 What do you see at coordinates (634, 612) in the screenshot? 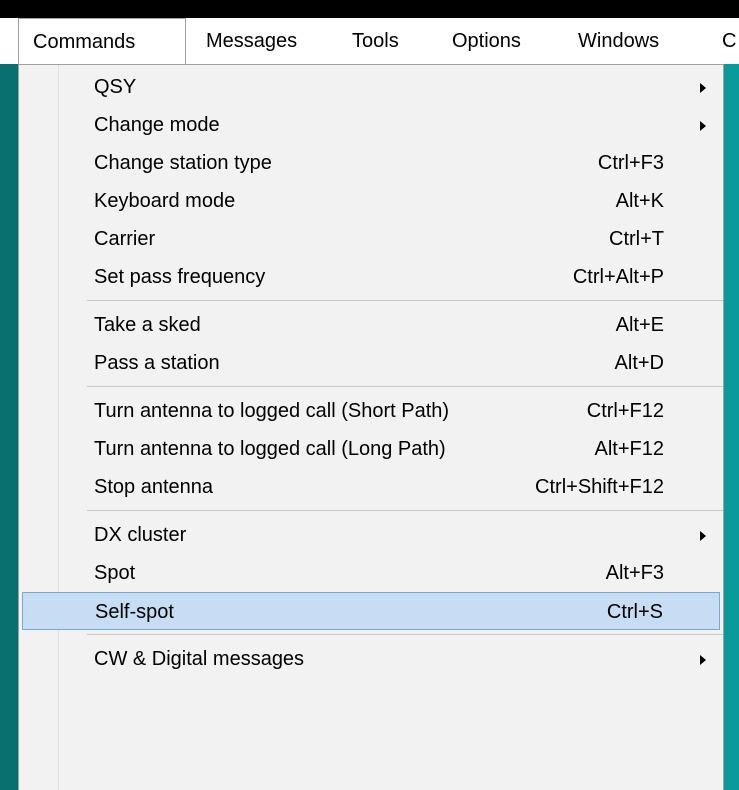
I see `menu-item-shortcut: Ctrl+S` at bounding box center [634, 612].